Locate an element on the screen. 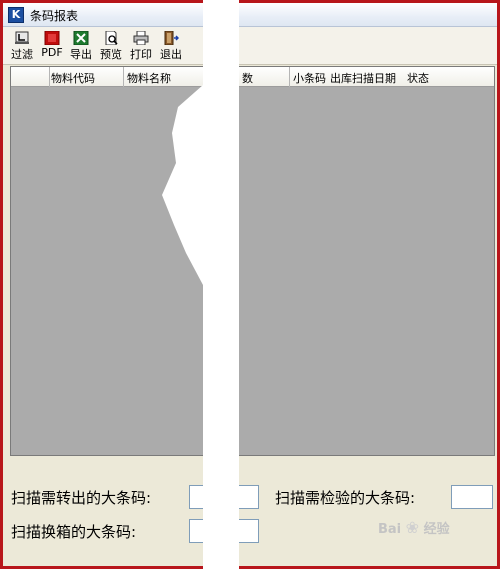 The height and width of the screenshot is (569, 500). grid-header: 物料代码 物料名称 数 小条码 出库扫描日期 状态 is located at coordinates (252, 77).